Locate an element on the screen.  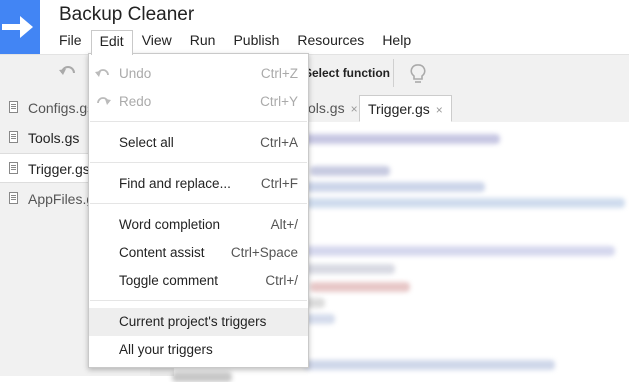
menu-item-label: Toggle comment is located at coordinates (169, 280).